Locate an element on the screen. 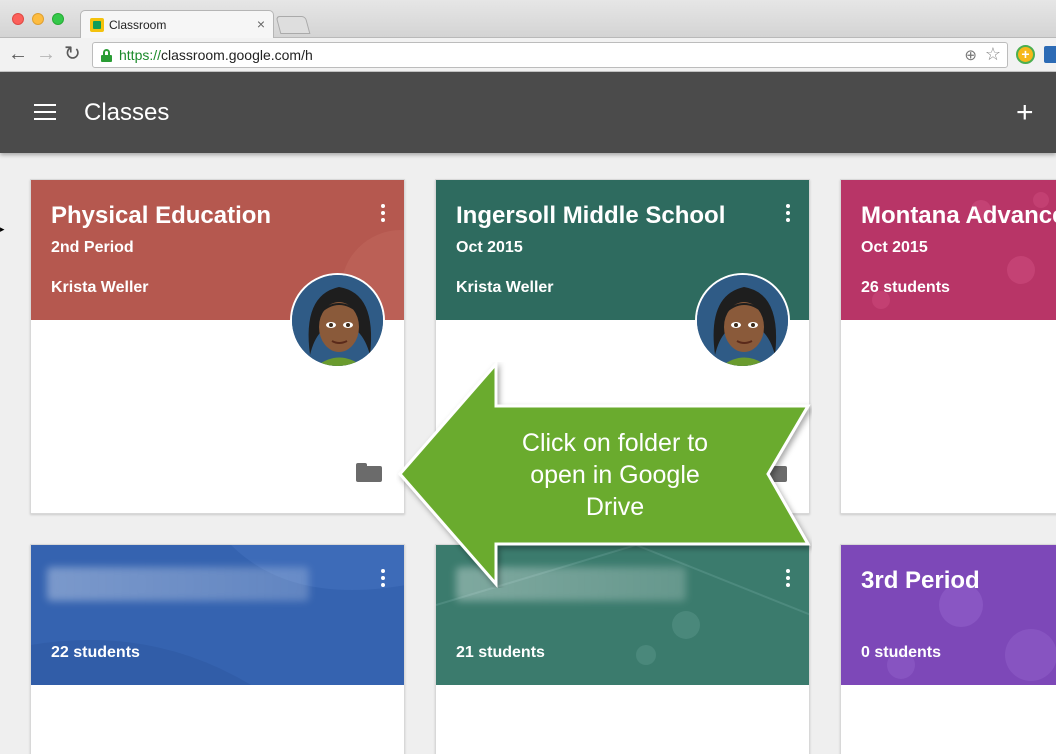  classroom-app-bar: Classes + is located at coordinates (528, 112).